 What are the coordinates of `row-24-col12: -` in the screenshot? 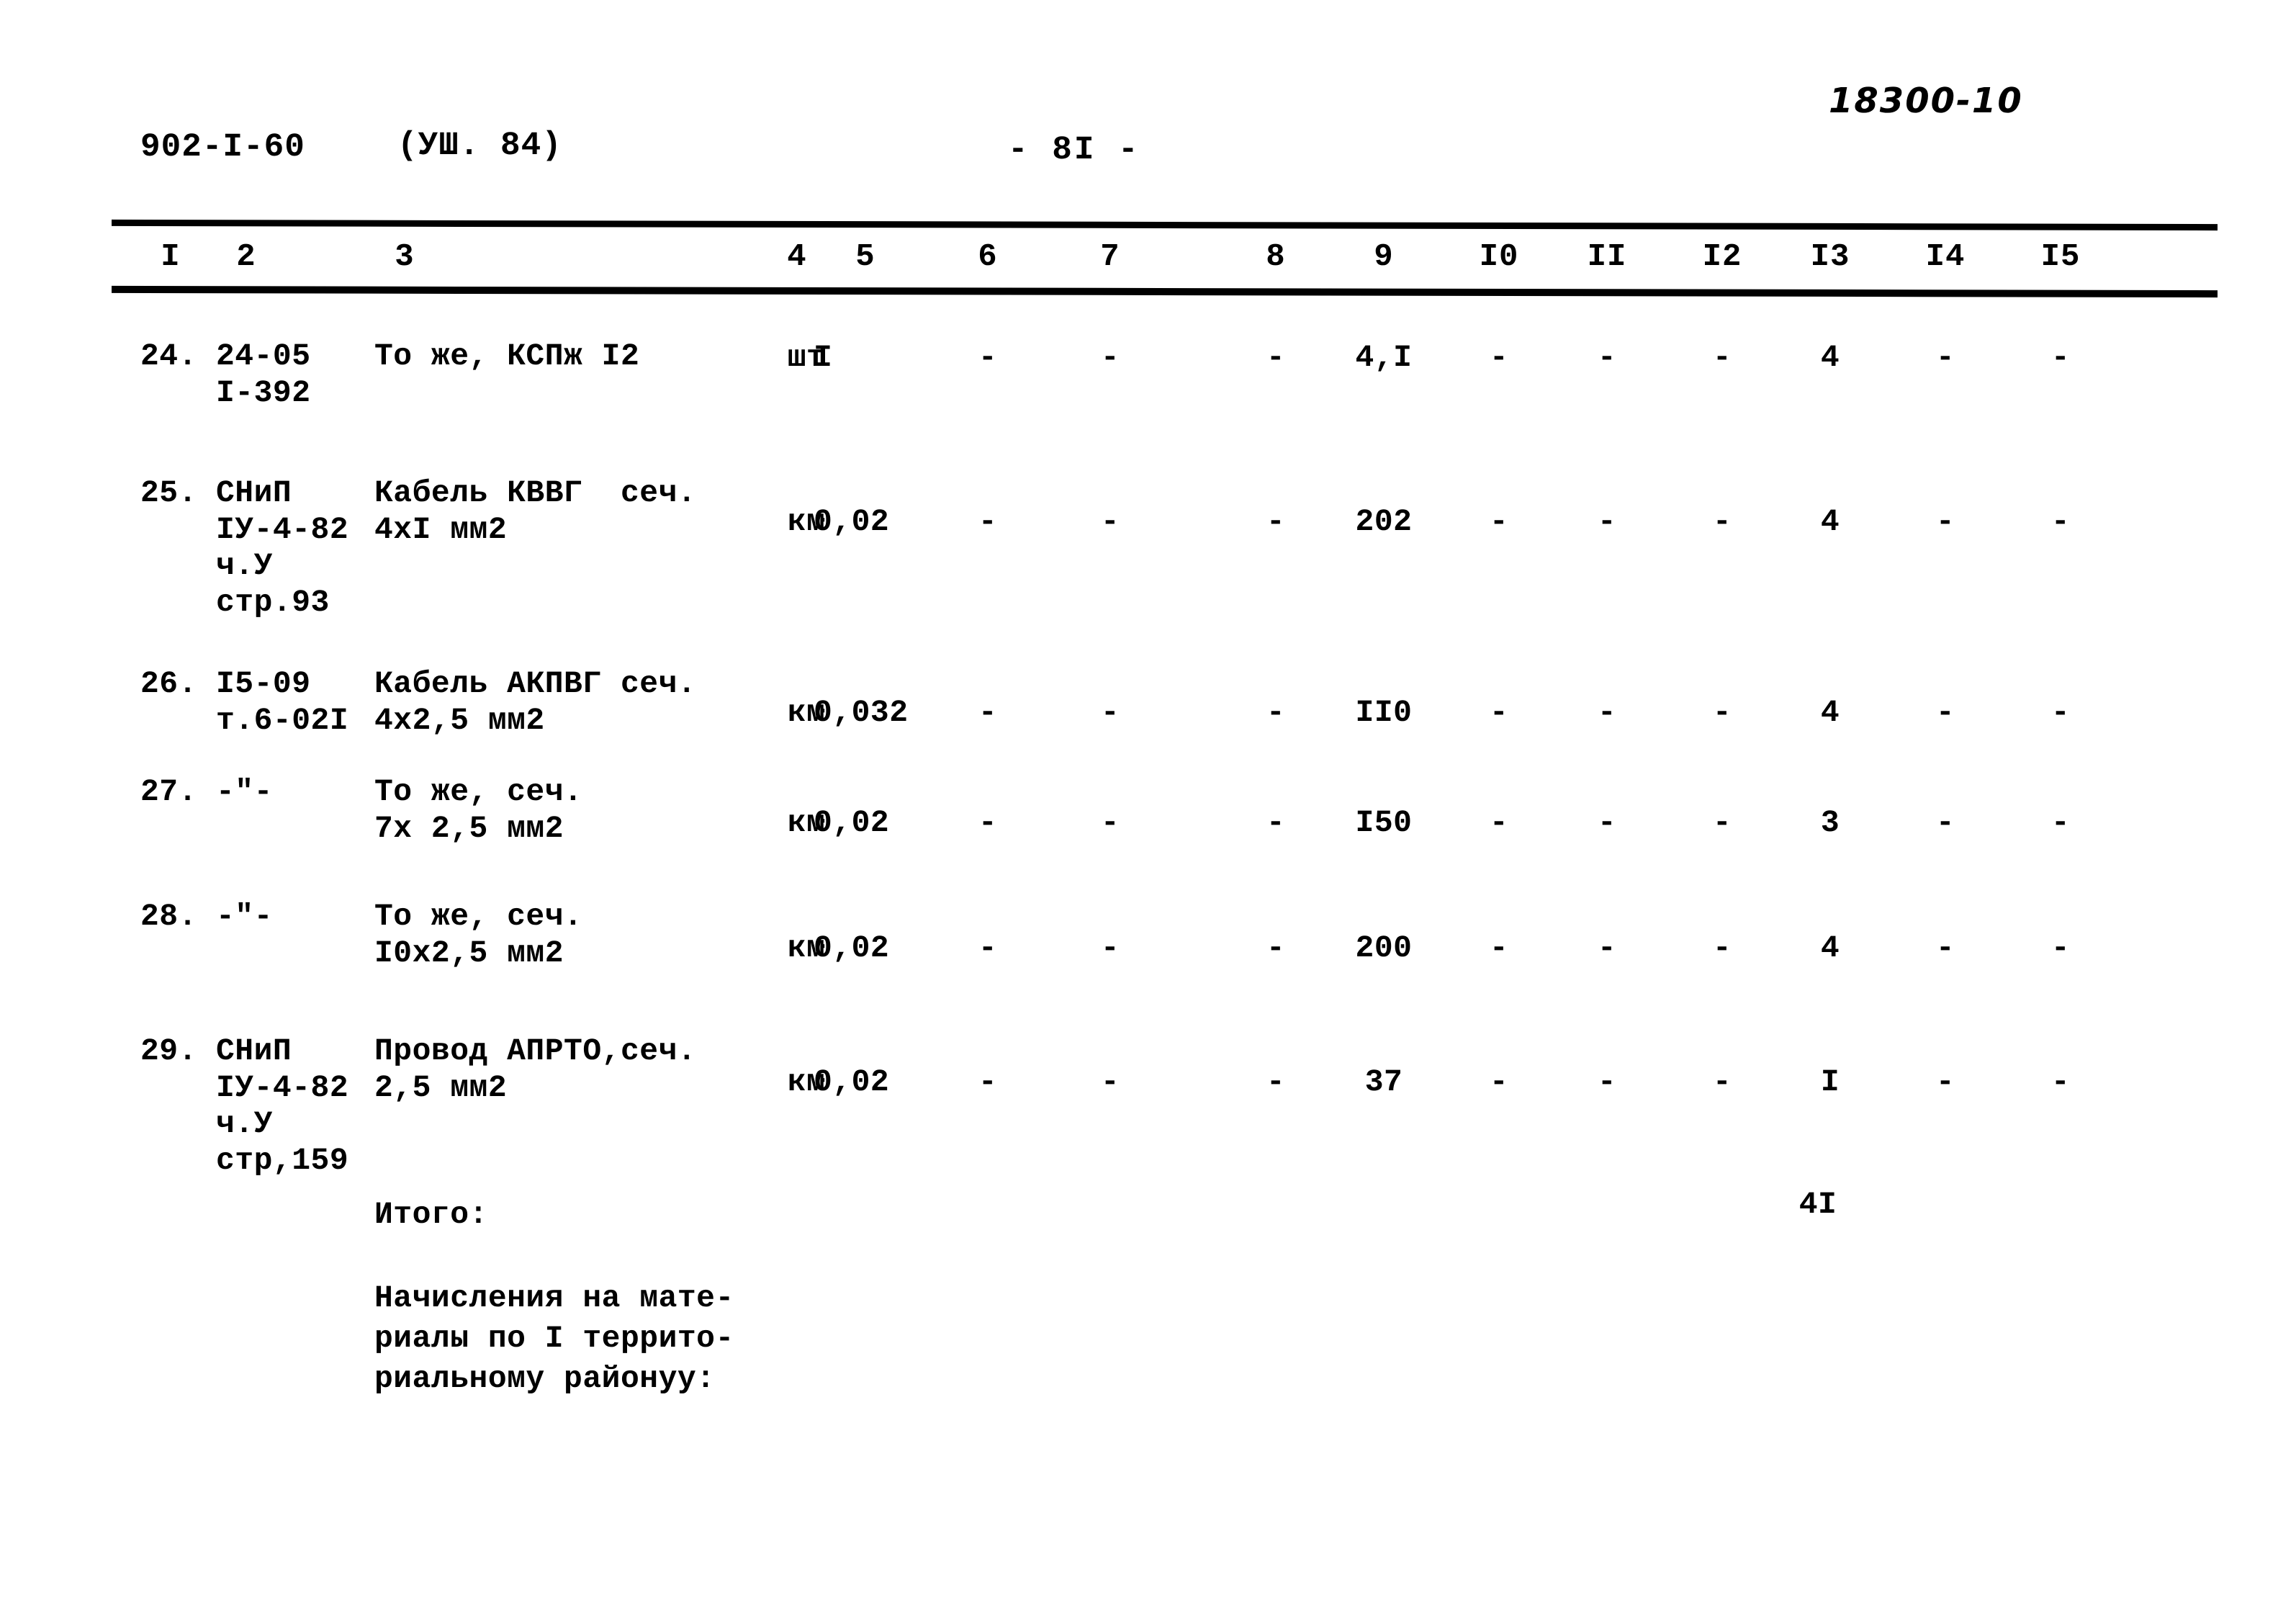 It's located at (1722, 357).